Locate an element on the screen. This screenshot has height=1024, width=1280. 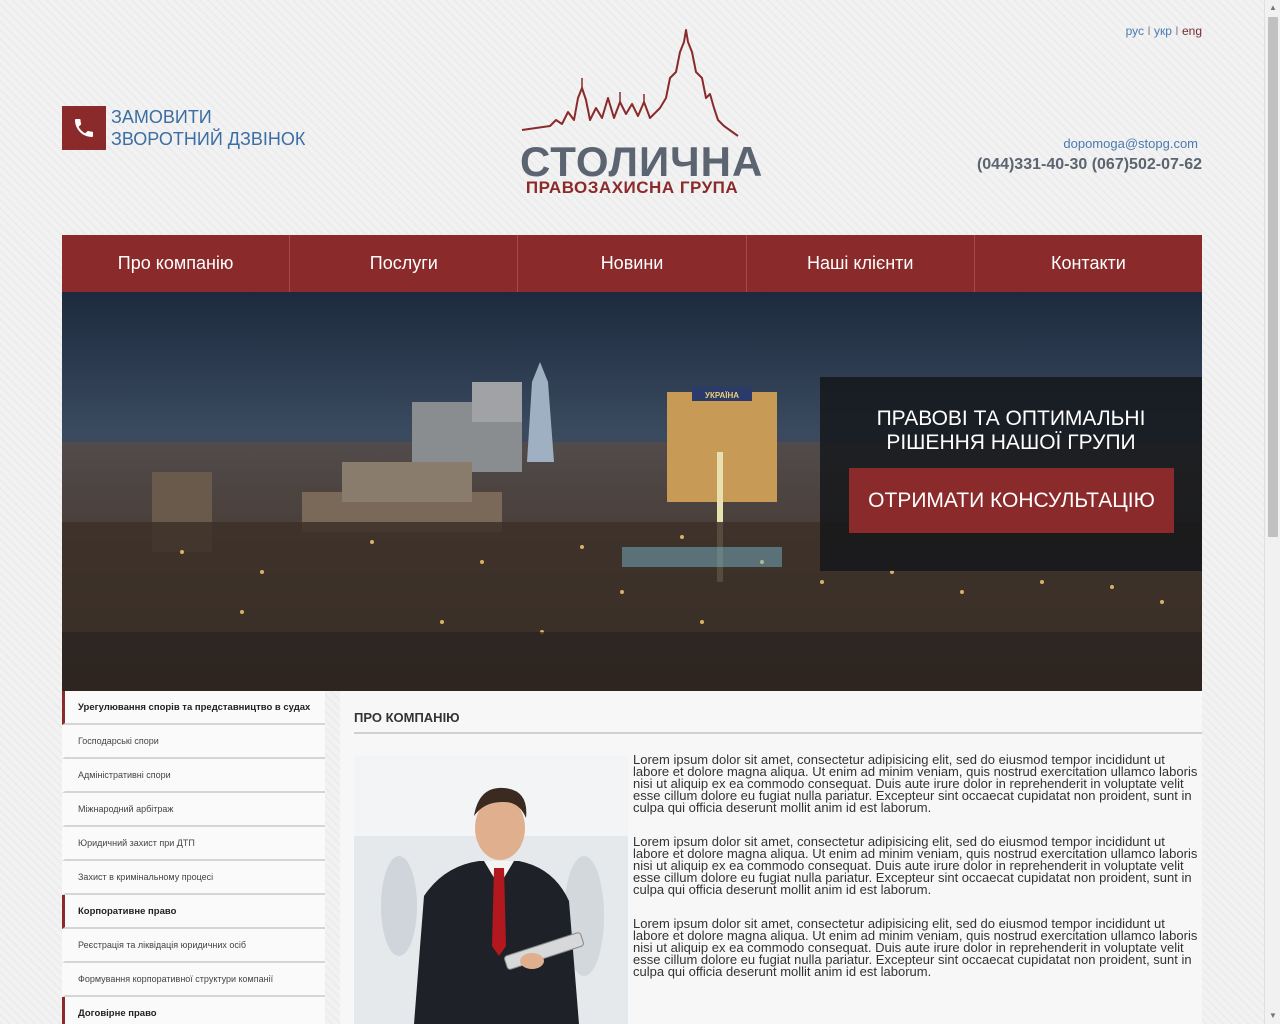
section-title: ПРО КОМПАНІЮ is located at coordinates (407, 717).